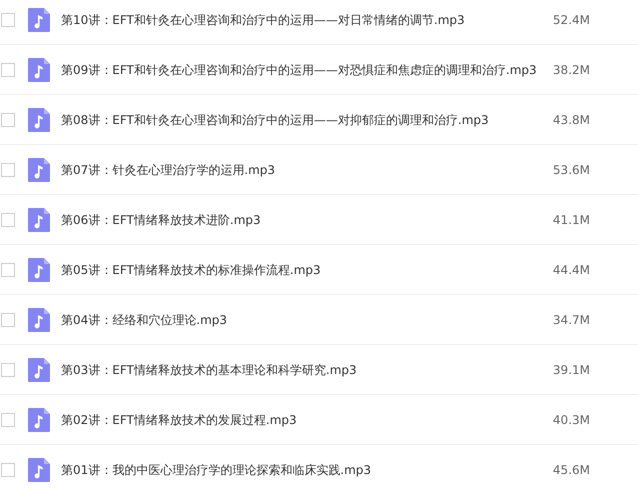 This screenshot has width=638, height=490. I want to click on file-size: 43.8M, so click(571, 120).